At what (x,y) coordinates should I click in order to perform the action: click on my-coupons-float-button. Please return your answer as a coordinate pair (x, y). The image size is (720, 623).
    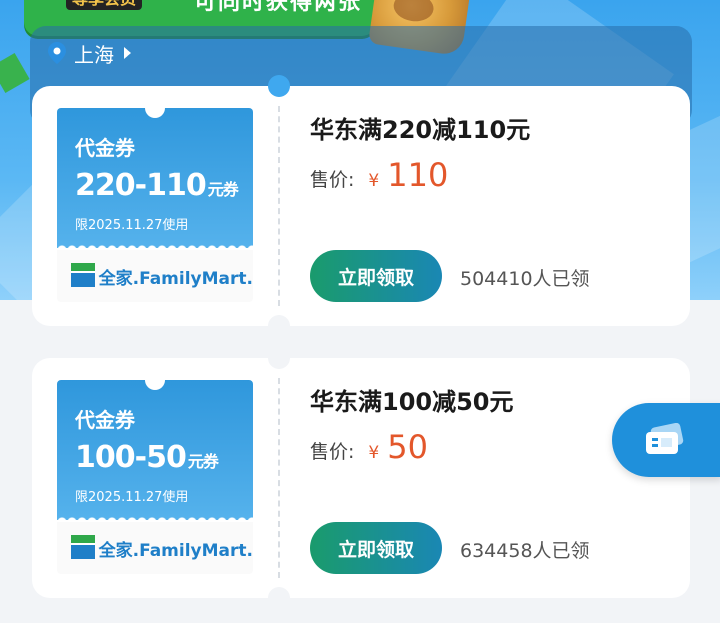
    Looking at the image, I should click on (666, 440).